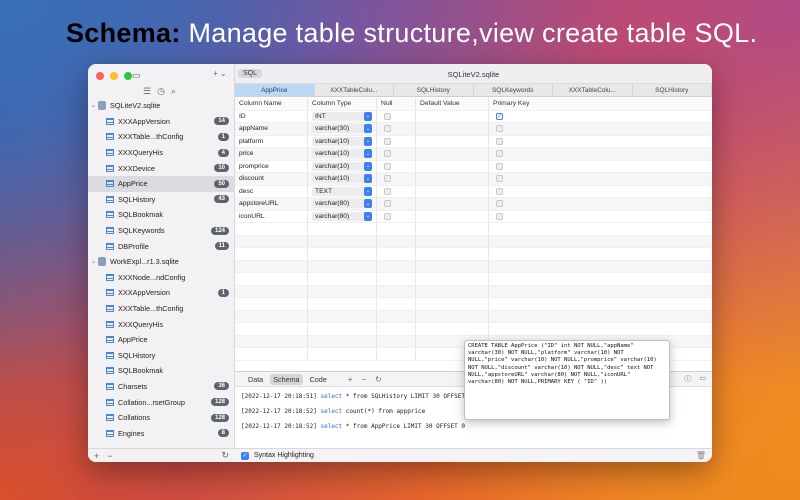 The width and height of the screenshot is (800, 500). I want to click on table-row: appName varchar(30) ⌄, so click(473, 129).